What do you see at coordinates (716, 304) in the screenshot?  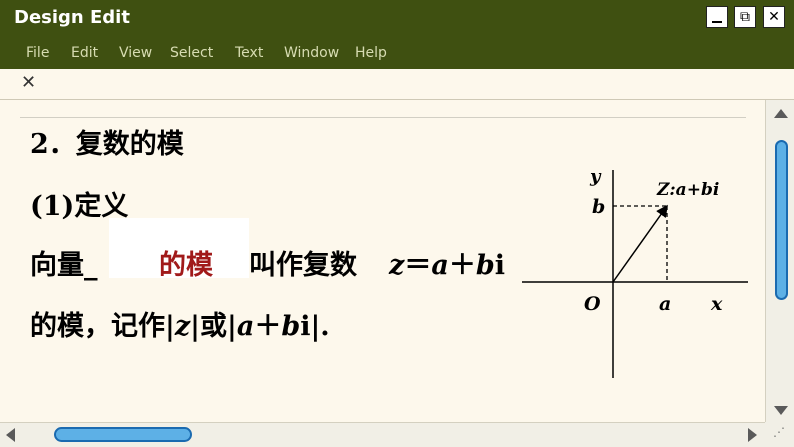 I see `x-axis-label: x` at bounding box center [716, 304].